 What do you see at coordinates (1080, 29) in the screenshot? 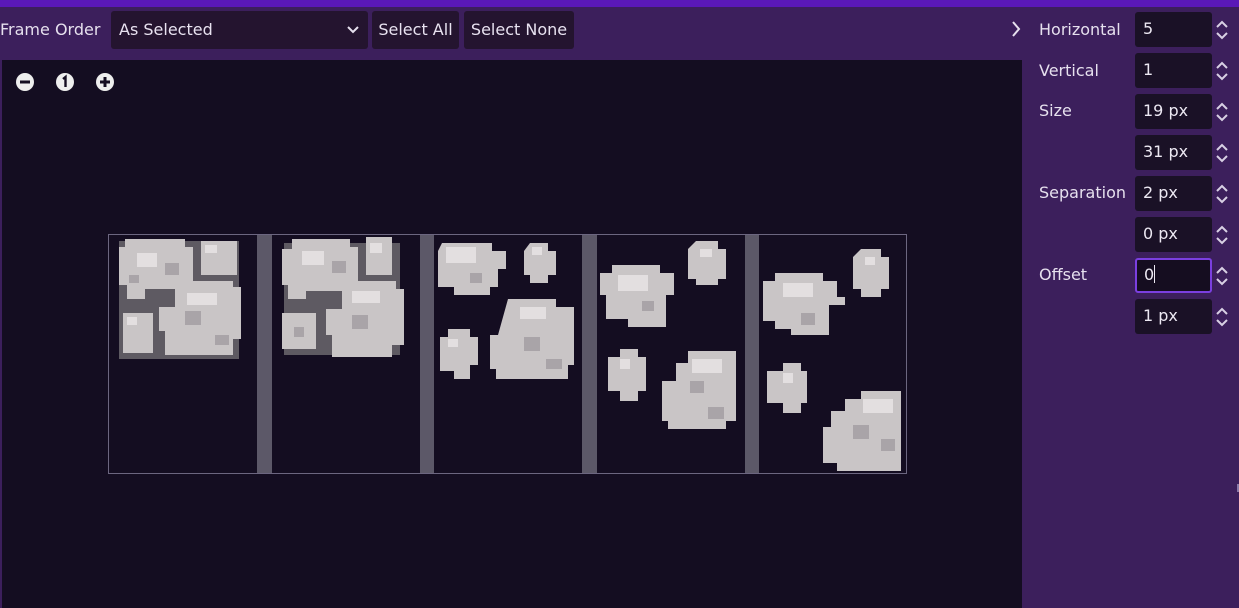
I see `horizontal-label: Horizontal` at bounding box center [1080, 29].